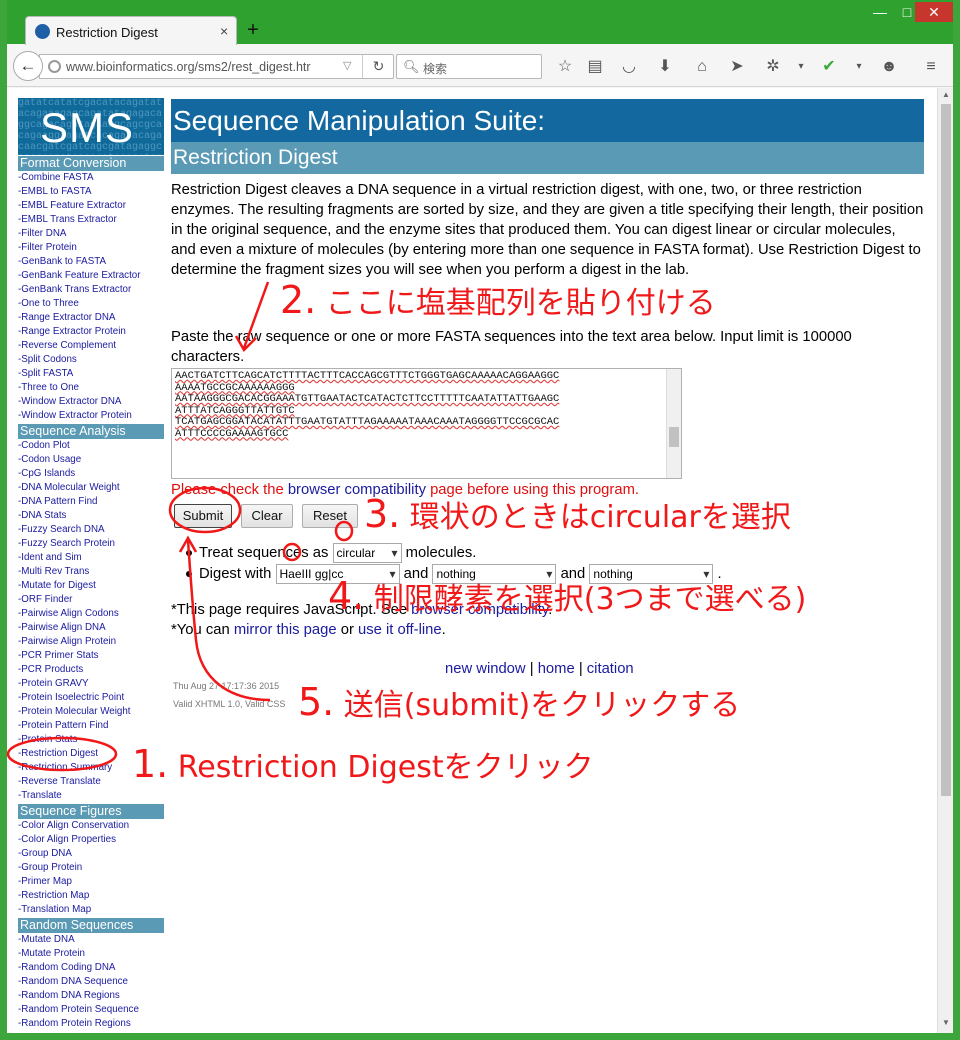 This screenshot has width=960, height=1040. Describe the element at coordinates (91, 642) in the screenshot. I see `sidebar-item: -Pairwise Align Protein` at that location.